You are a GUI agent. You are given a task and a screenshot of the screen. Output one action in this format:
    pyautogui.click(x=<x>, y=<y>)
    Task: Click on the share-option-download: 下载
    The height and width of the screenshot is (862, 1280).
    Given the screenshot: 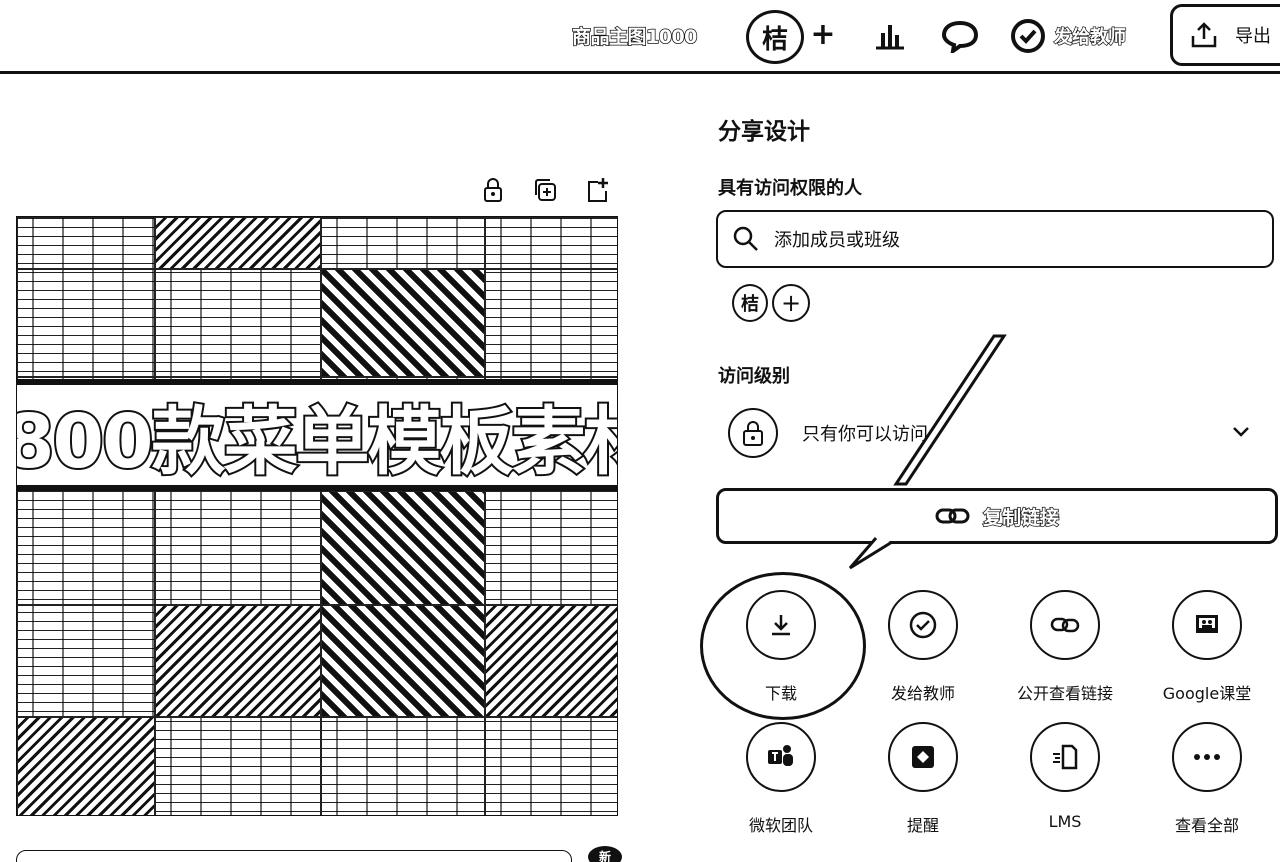 What is the action you would take?
    pyautogui.click(x=783, y=646)
    